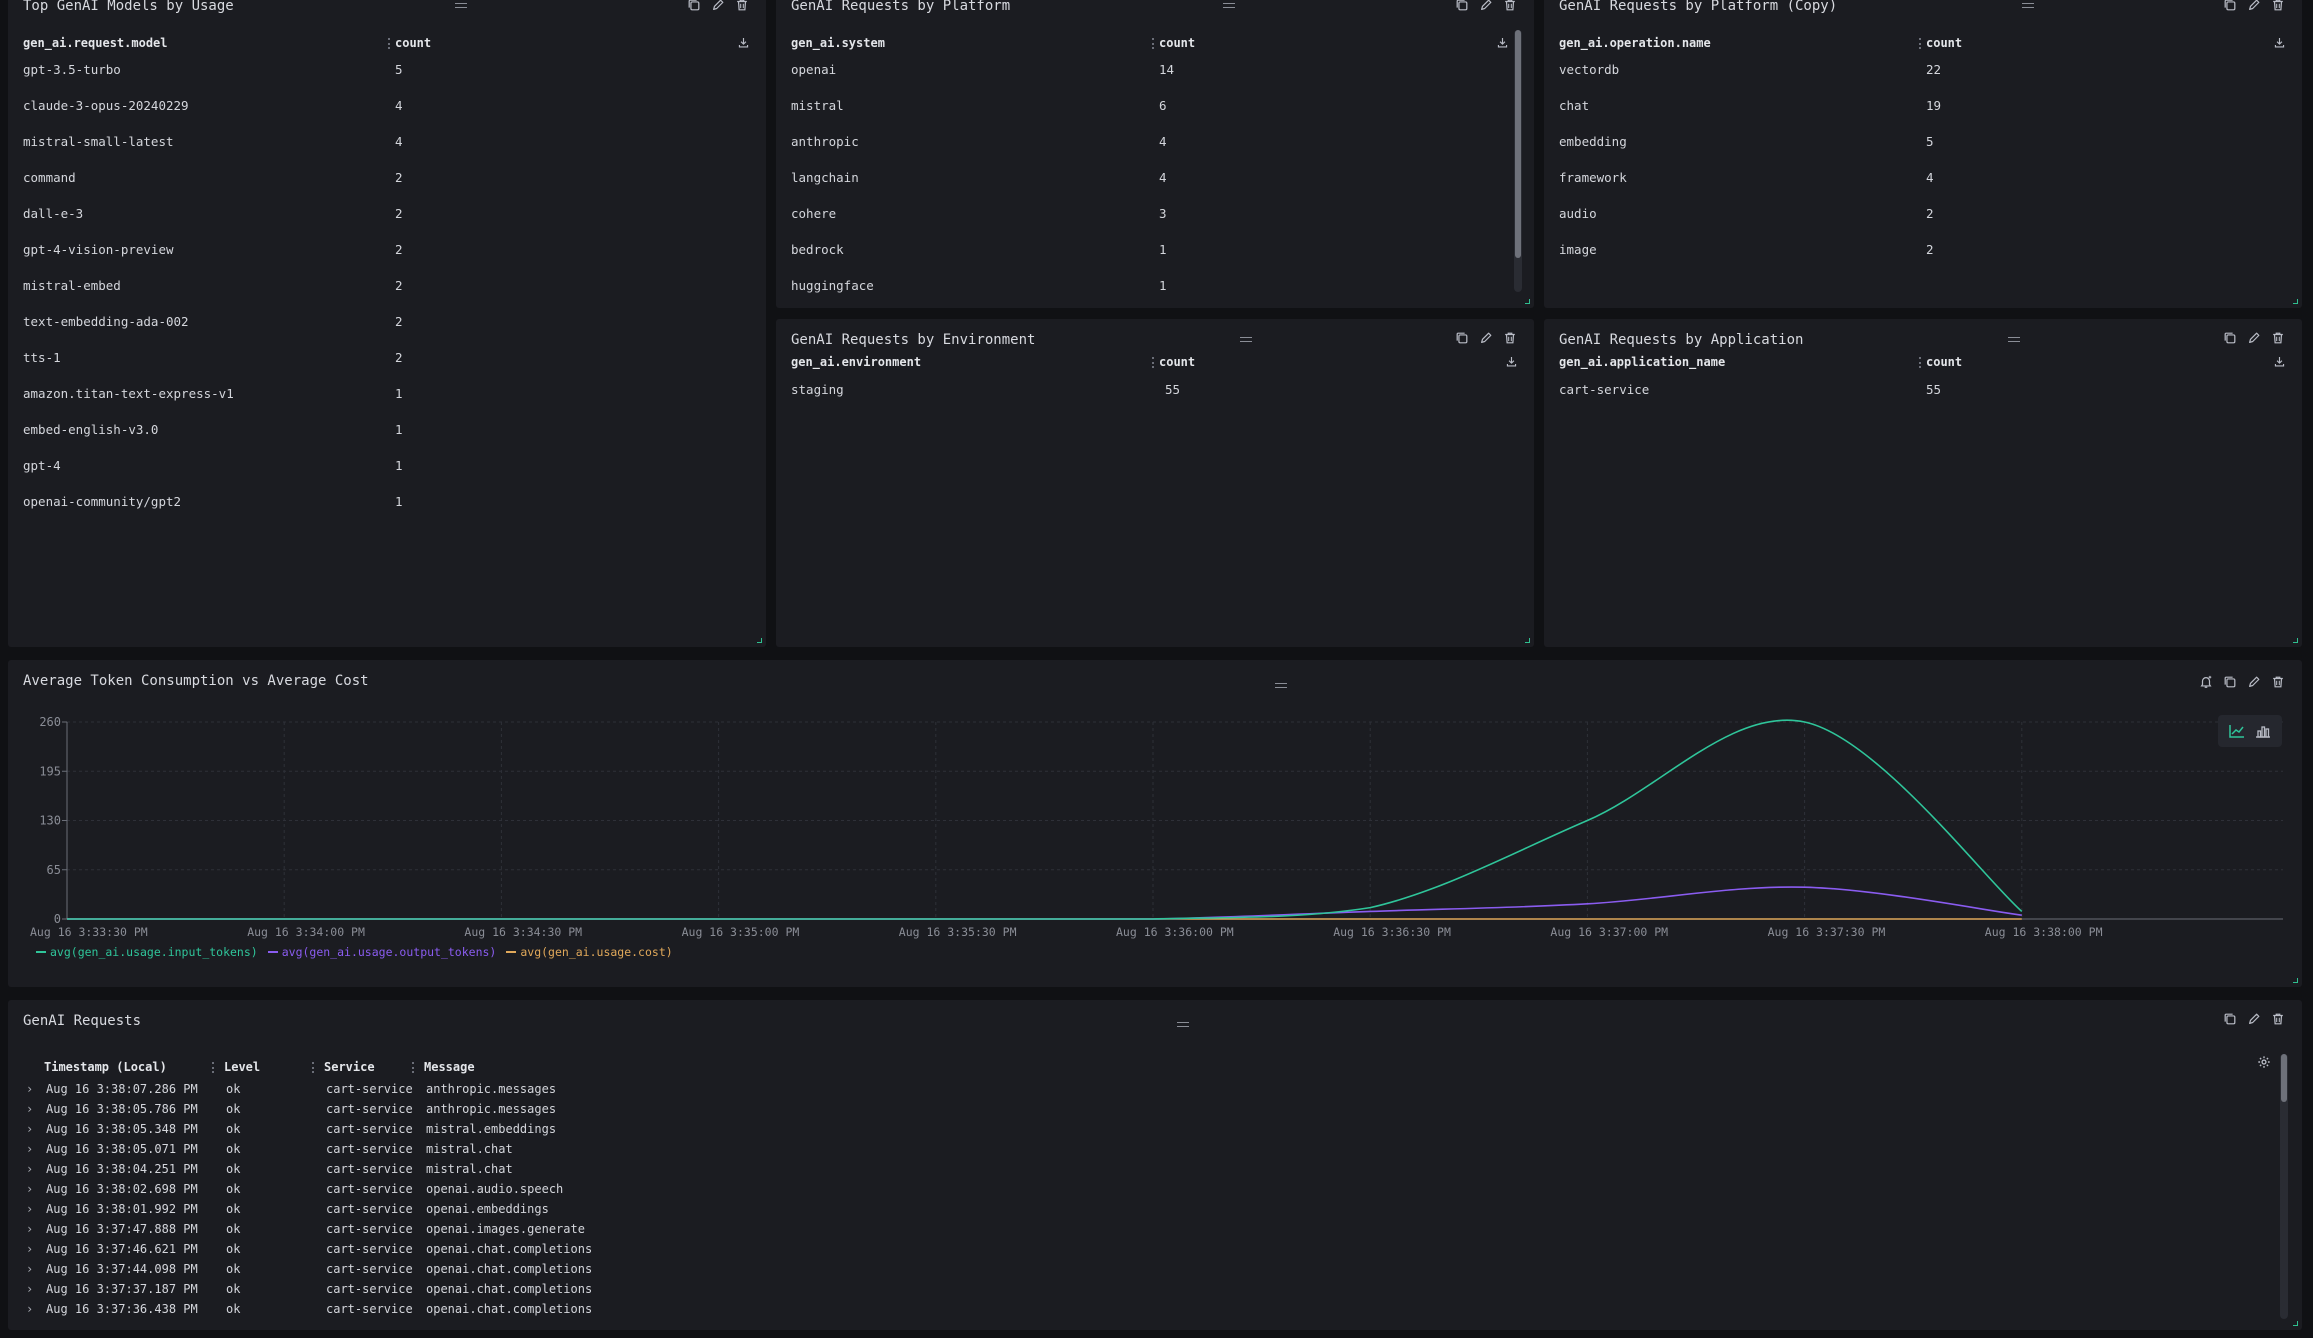  Describe the element at coordinates (349, 1067) in the screenshot. I see `column-header-service: Service` at that location.